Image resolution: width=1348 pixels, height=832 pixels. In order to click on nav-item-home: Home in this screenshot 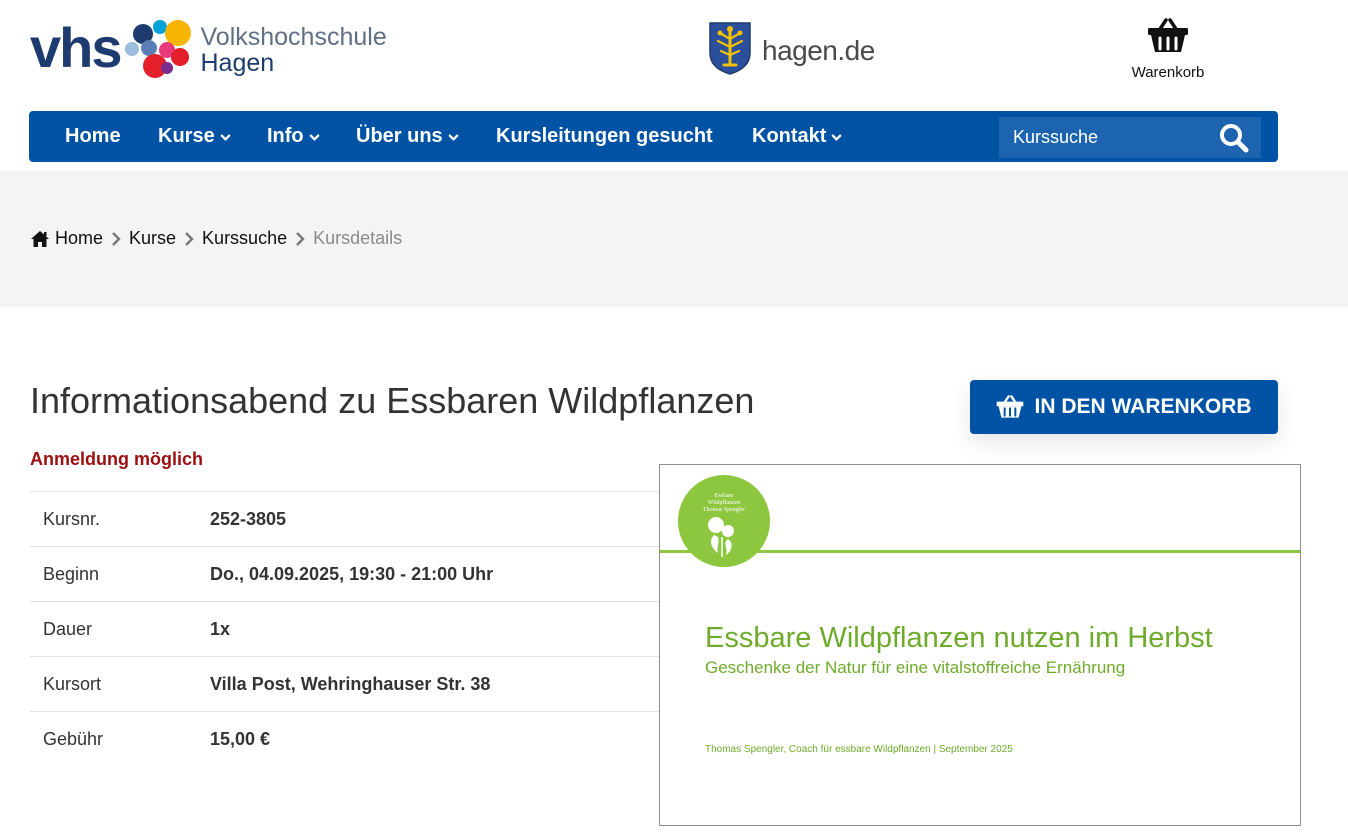, I will do `click(93, 136)`.